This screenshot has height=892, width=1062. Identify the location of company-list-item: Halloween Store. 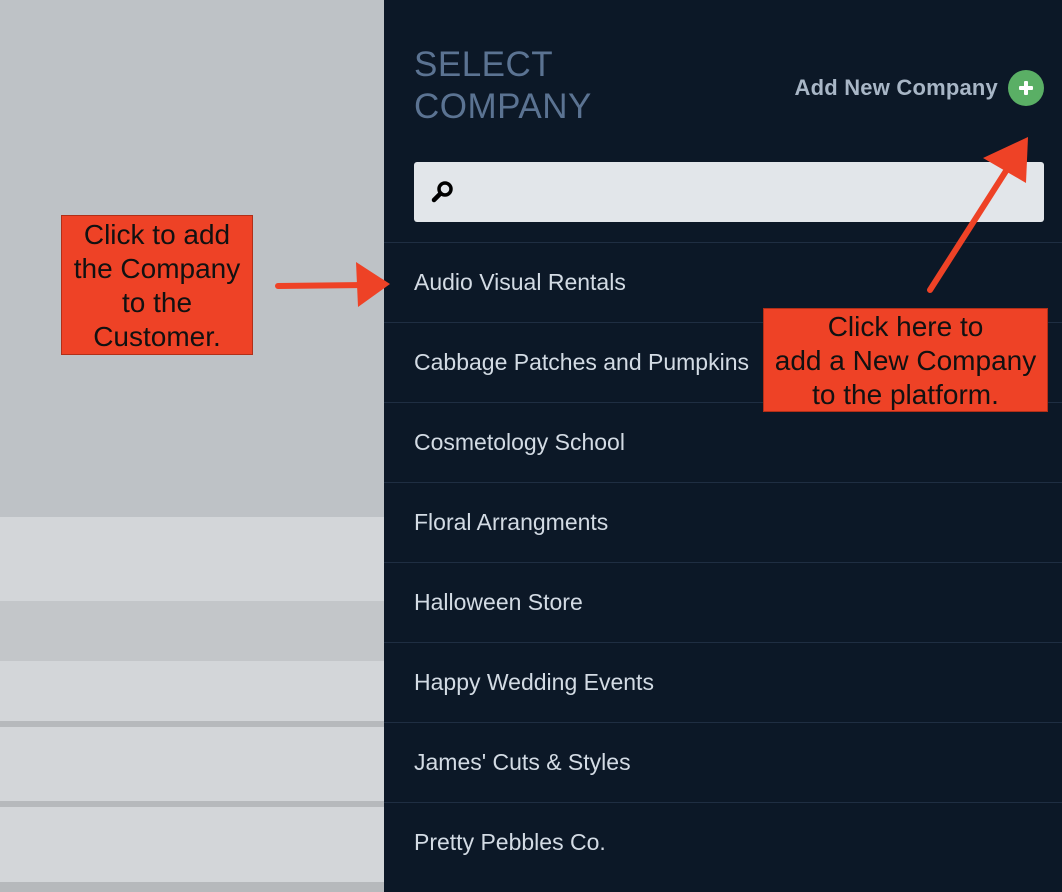
(723, 602).